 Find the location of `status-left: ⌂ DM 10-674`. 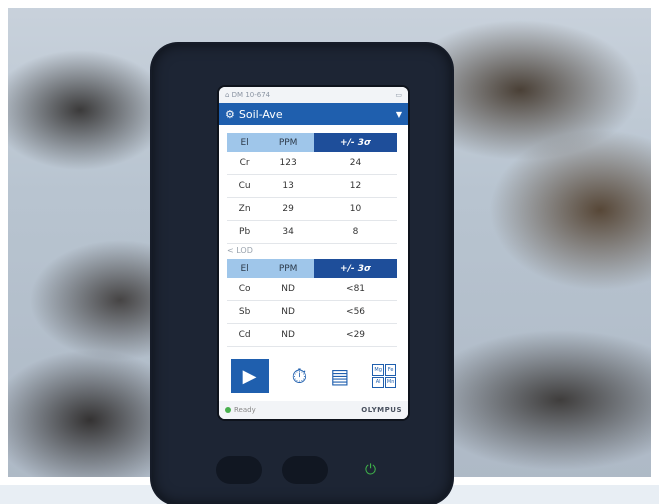

status-left: ⌂ DM 10-674 is located at coordinates (248, 95).